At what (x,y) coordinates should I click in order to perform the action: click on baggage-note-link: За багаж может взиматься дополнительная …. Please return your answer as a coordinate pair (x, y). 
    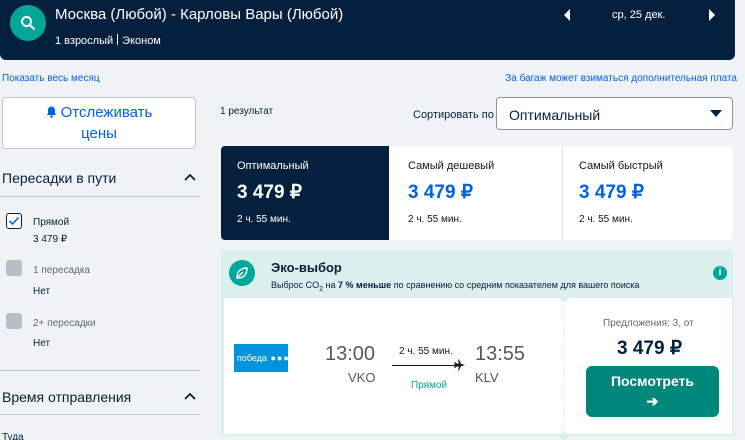
    Looking at the image, I should click on (621, 78).